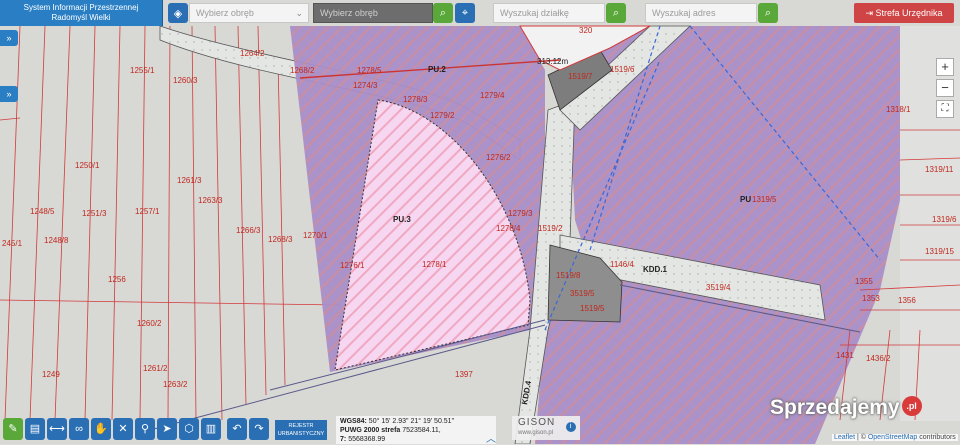 The image size is (960, 445). Describe the element at coordinates (939, 251) in the screenshot. I see `parcel-label: 1319/15` at that location.